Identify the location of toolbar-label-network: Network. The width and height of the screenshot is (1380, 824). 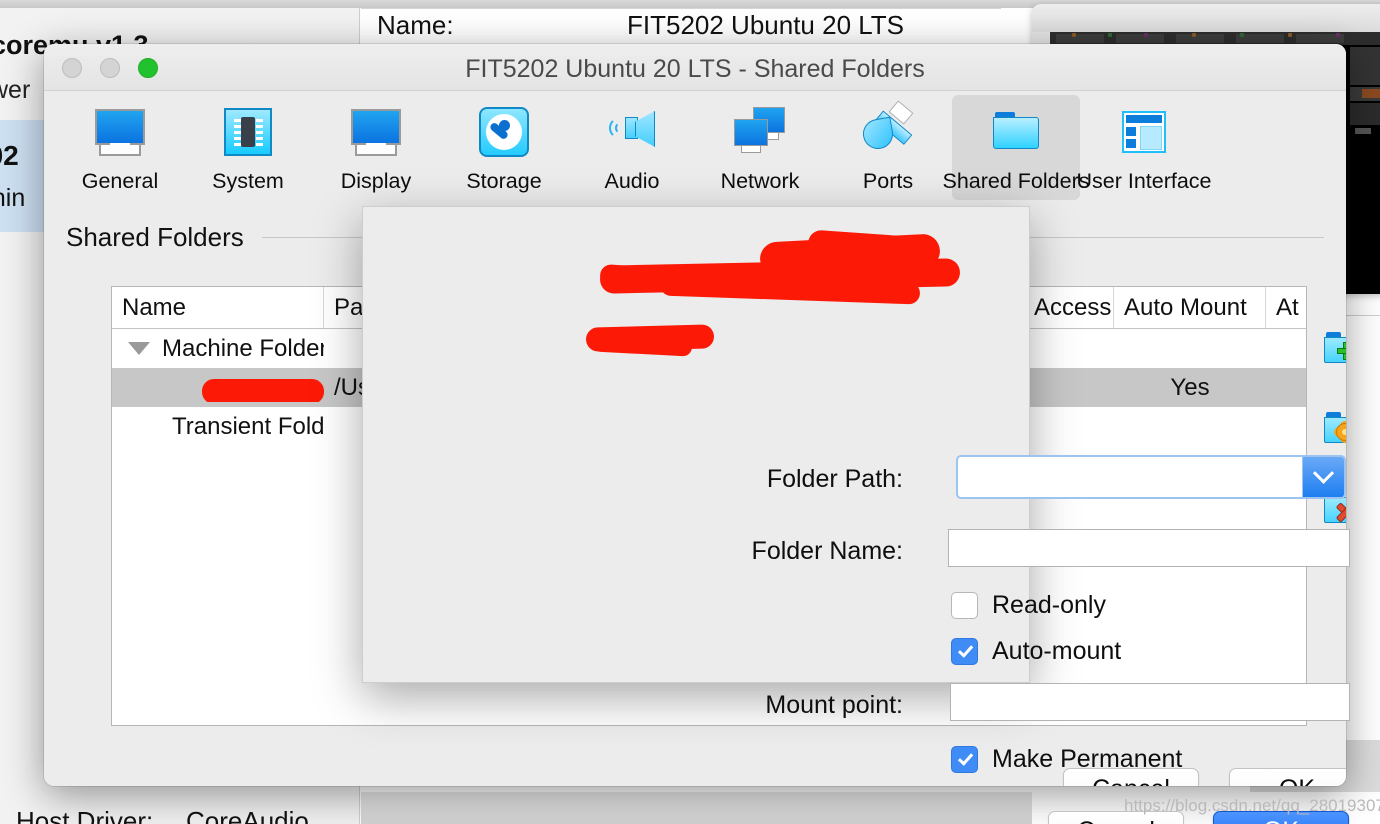
(760, 181).